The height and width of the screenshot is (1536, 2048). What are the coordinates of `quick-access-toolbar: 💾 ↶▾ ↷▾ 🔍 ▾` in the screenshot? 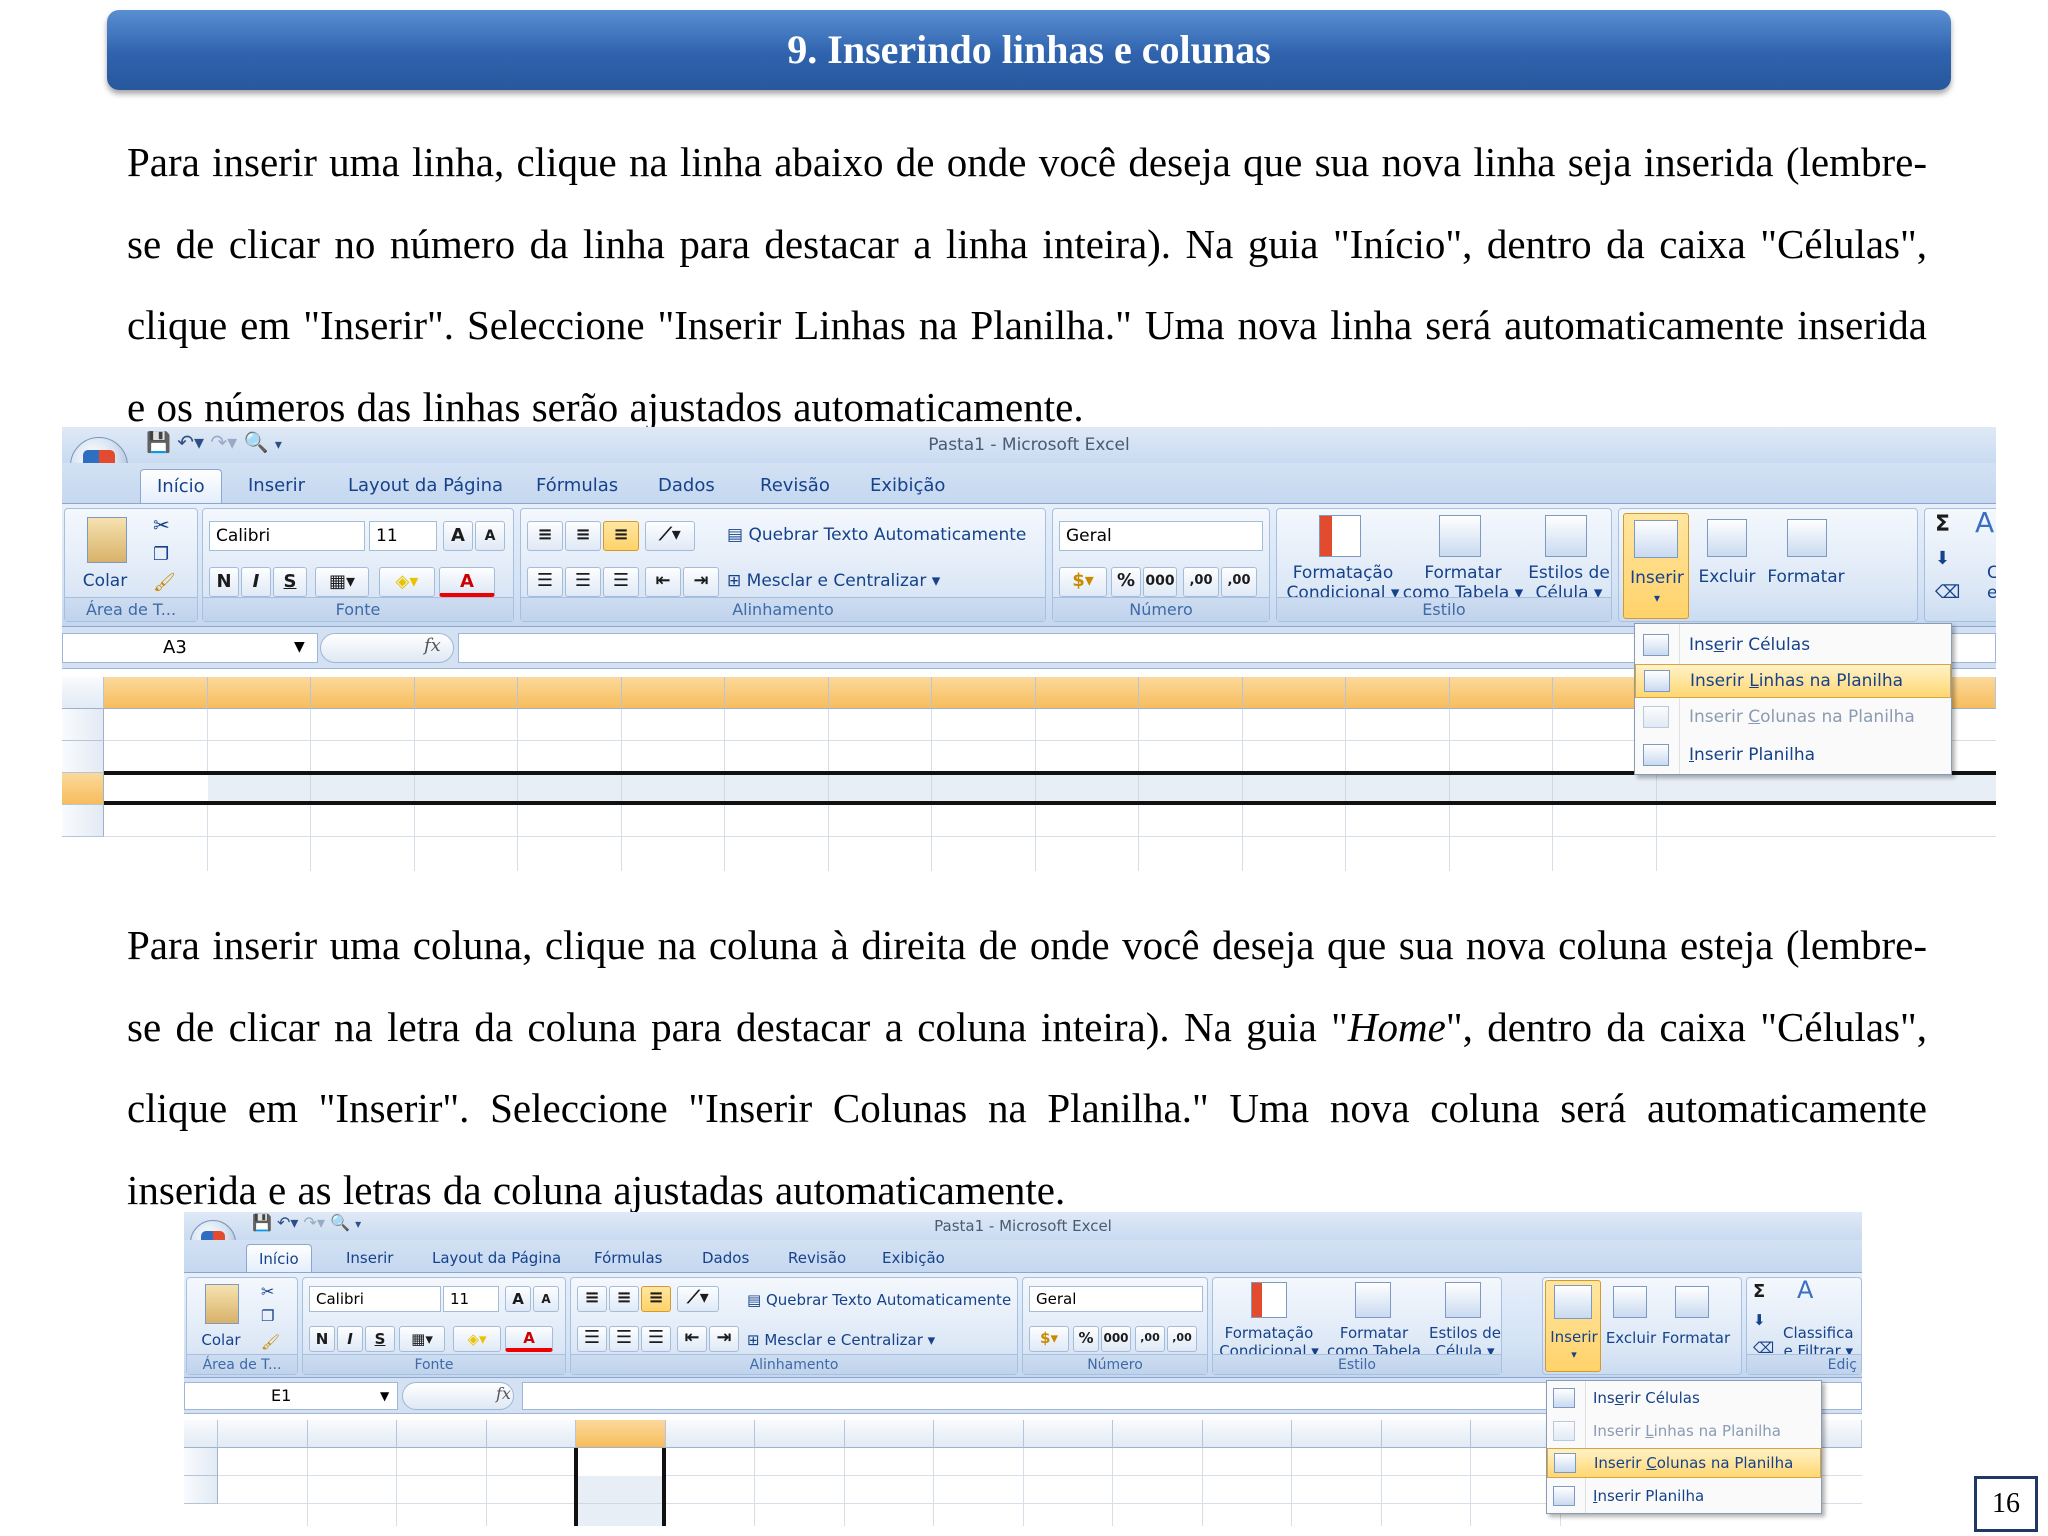 It's located at (306, 1222).